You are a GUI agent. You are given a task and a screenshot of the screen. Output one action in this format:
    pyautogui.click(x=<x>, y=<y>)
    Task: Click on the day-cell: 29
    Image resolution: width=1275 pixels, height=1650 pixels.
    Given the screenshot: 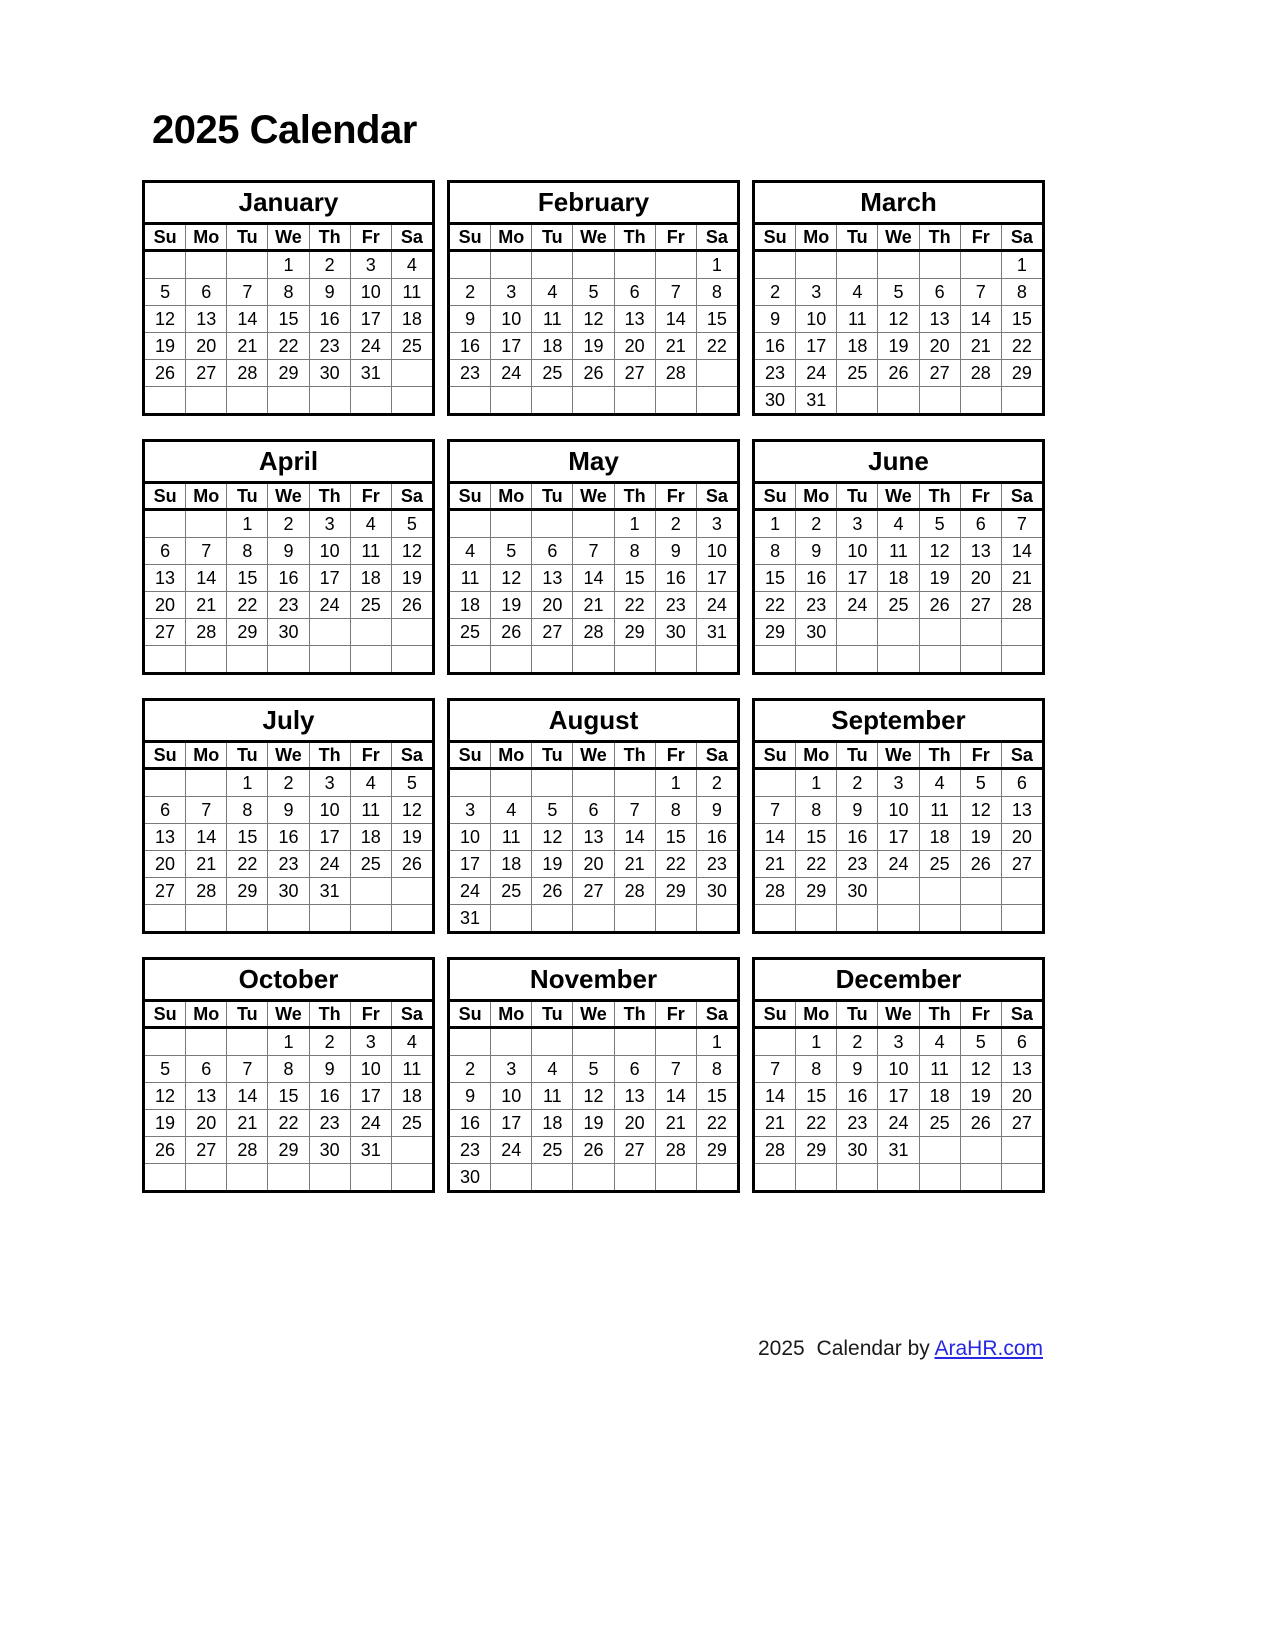 What is the action you would take?
    pyautogui.click(x=634, y=632)
    